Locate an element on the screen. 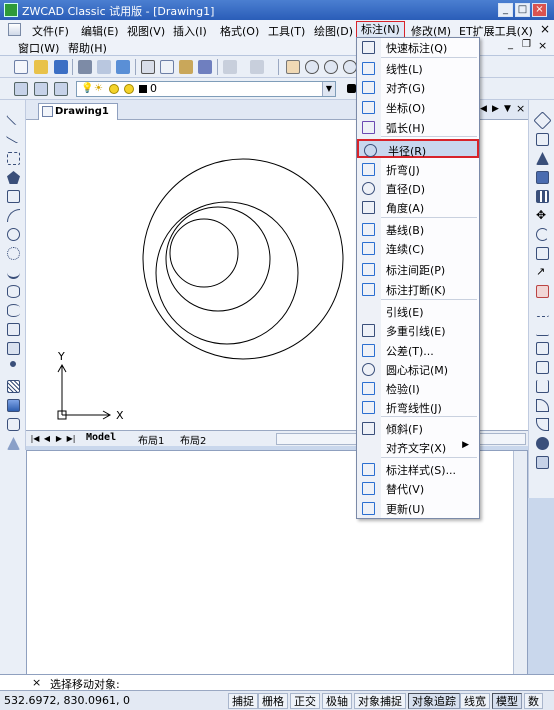 The image size is (554, 710). point-tool-icon is located at coordinates (13, 364).